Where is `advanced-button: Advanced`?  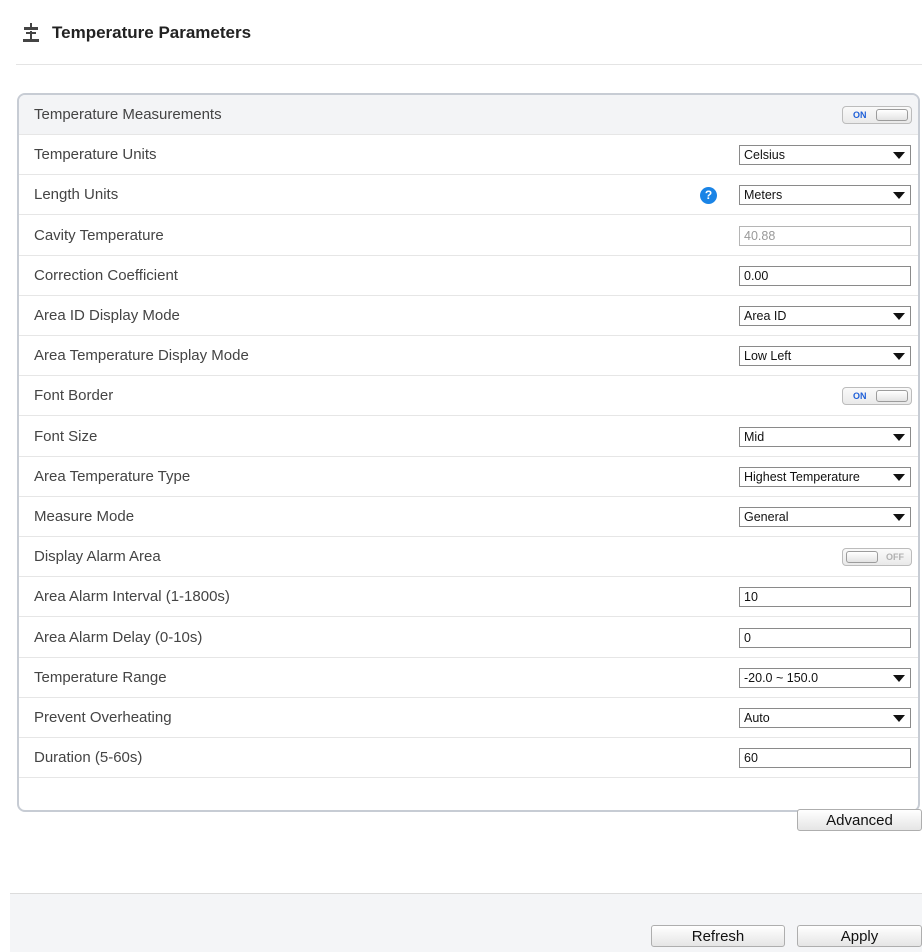 advanced-button: Advanced is located at coordinates (859, 820).